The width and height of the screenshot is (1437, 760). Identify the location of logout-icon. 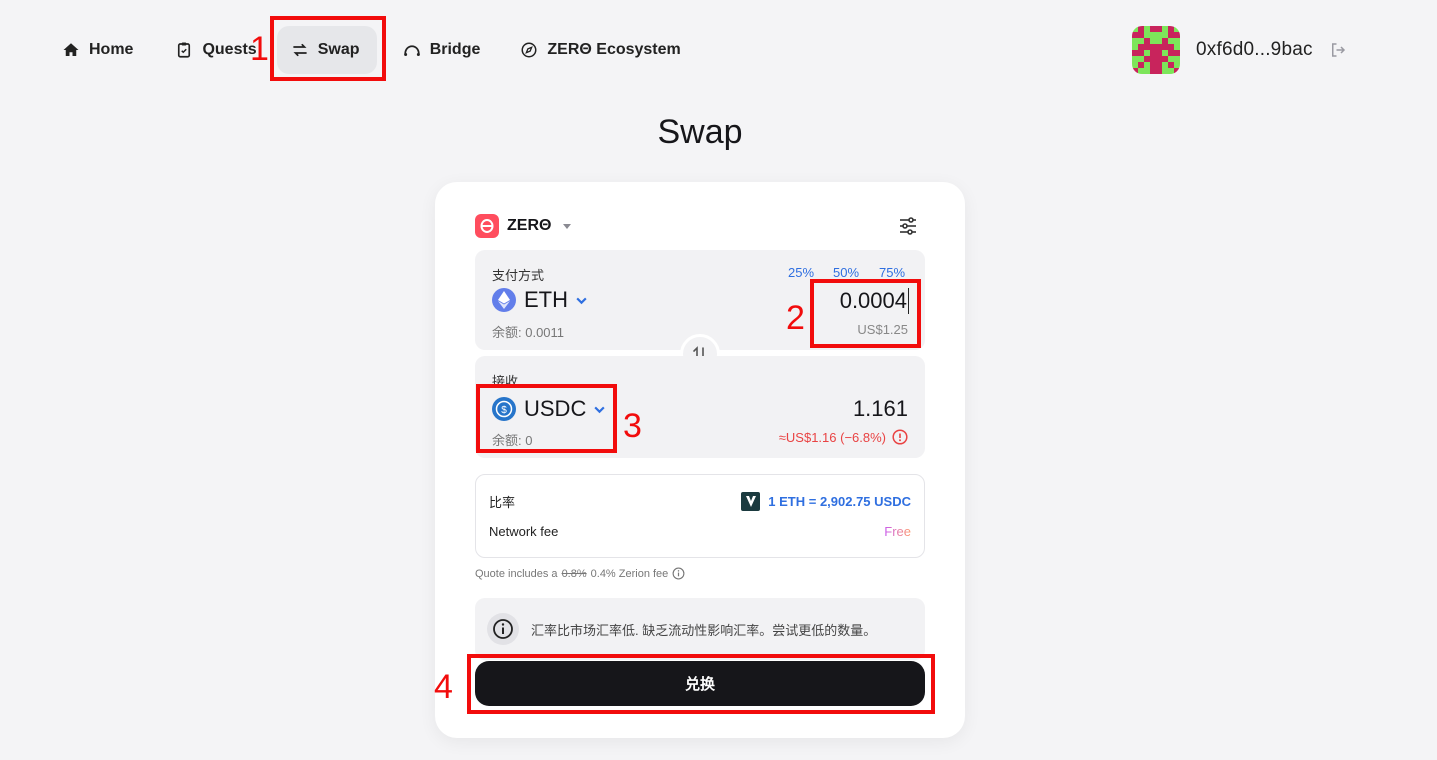
(1338, 50).